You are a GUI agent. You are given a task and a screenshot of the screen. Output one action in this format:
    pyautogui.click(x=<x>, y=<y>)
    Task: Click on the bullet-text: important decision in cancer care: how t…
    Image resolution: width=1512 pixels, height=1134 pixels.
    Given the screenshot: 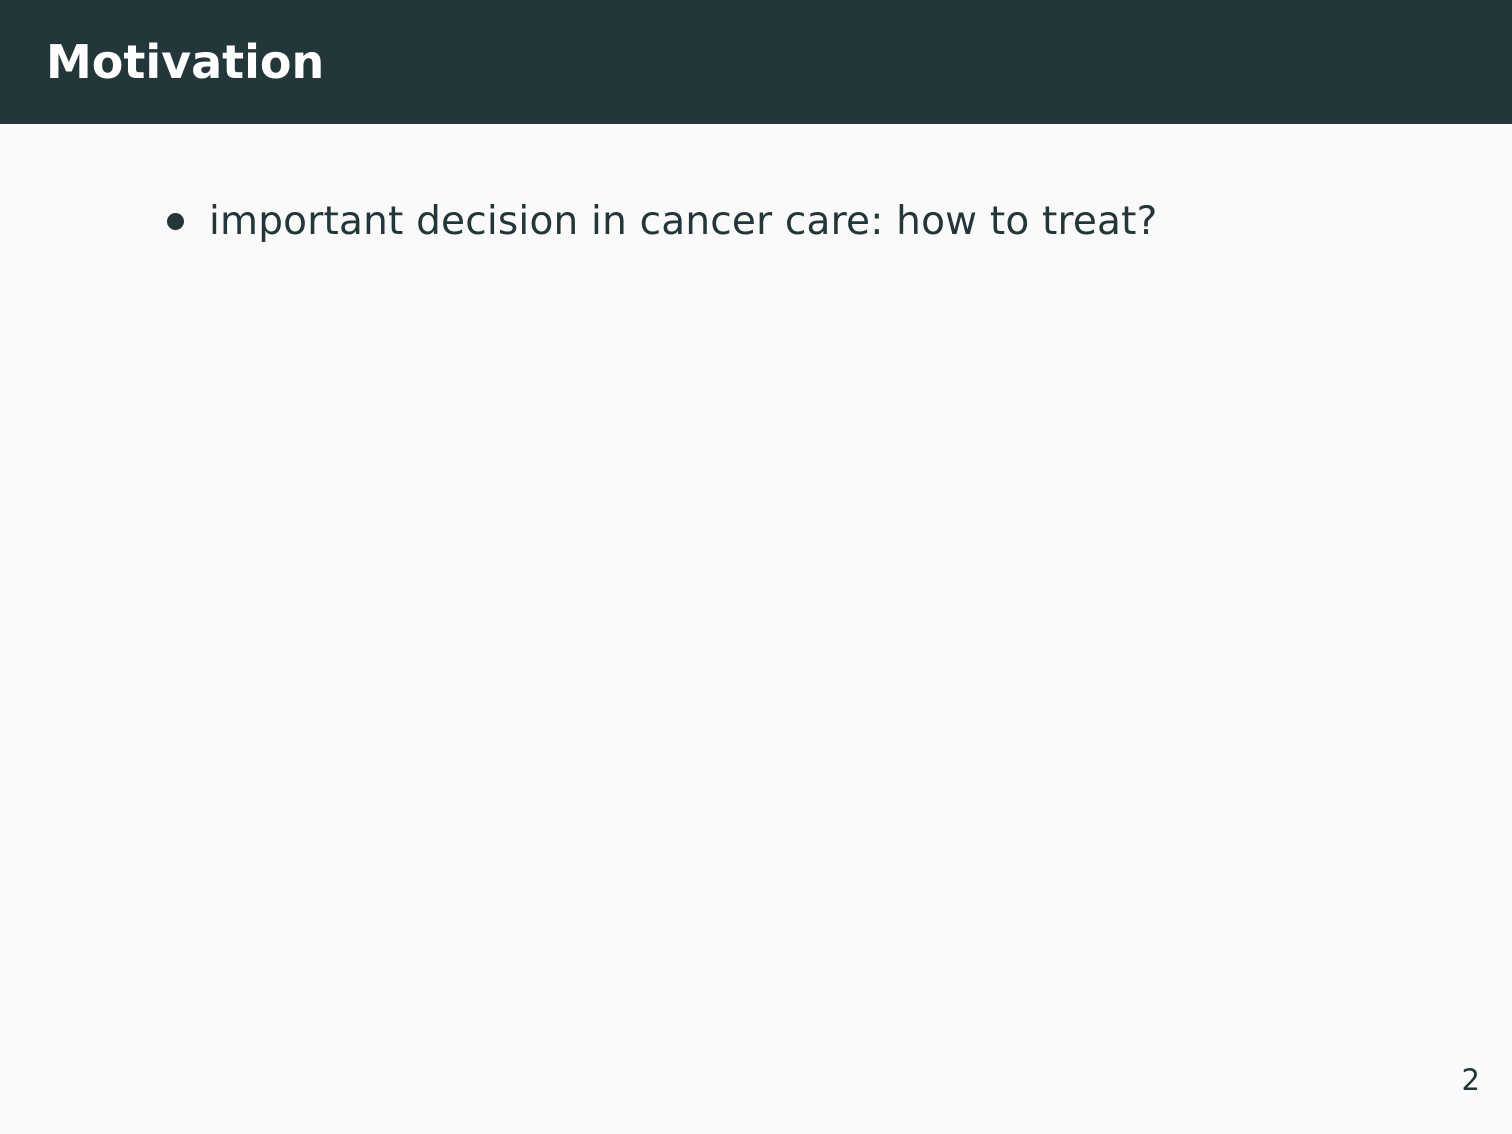 What is the action you would take?
    pyautogui.click(x=683, y=221)
    